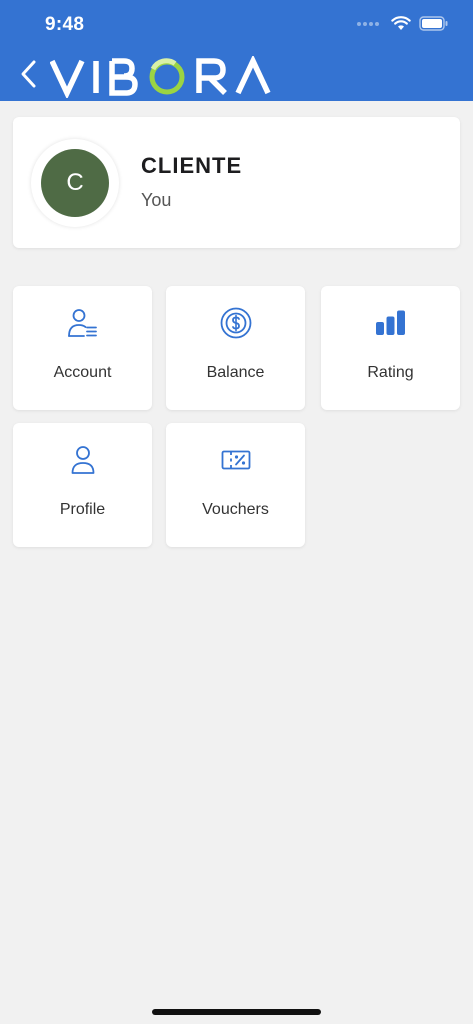 This screenshot has width=473, height=1024. What do you see at coordinates (82, 372) in the screenshot?
I see `menu-tile-label: Account` at bounding box center [82, 372].